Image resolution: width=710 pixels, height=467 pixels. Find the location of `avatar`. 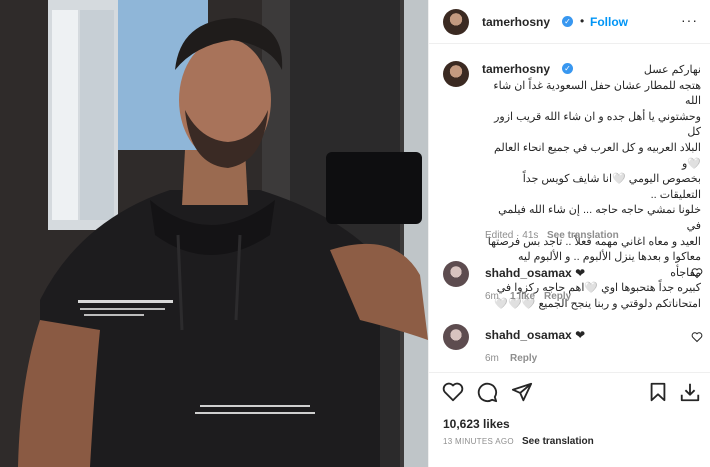

avatar is located at coordinates (456, 22).